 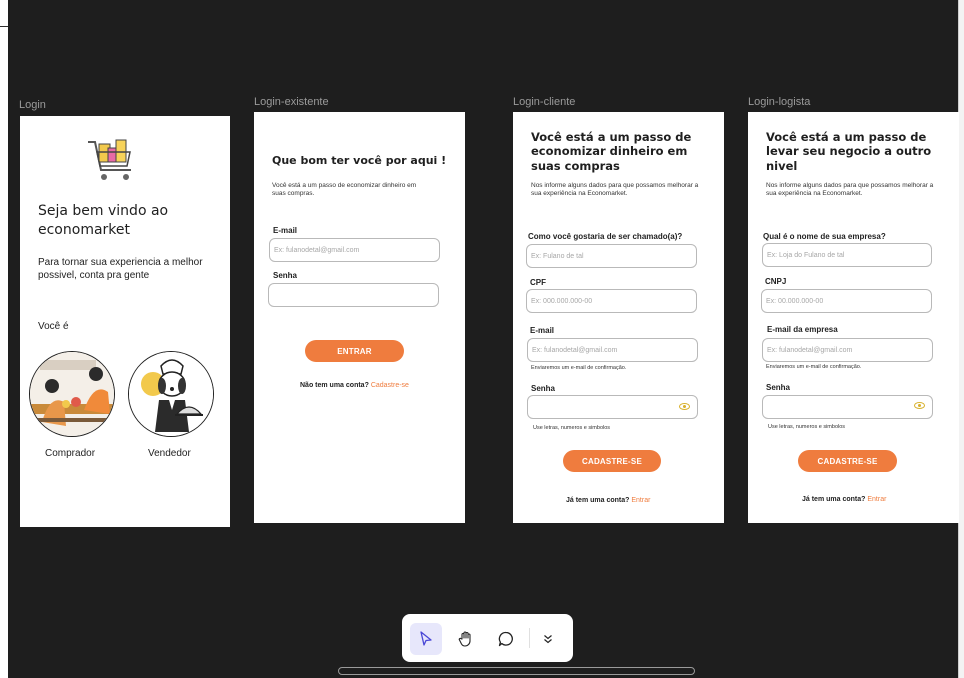 What do you see at coordinates (605, 236) in the screenshot?
I see `client-name-label: Como você gostaria de ser chamado(a)?` at bounding box center [605, 236].